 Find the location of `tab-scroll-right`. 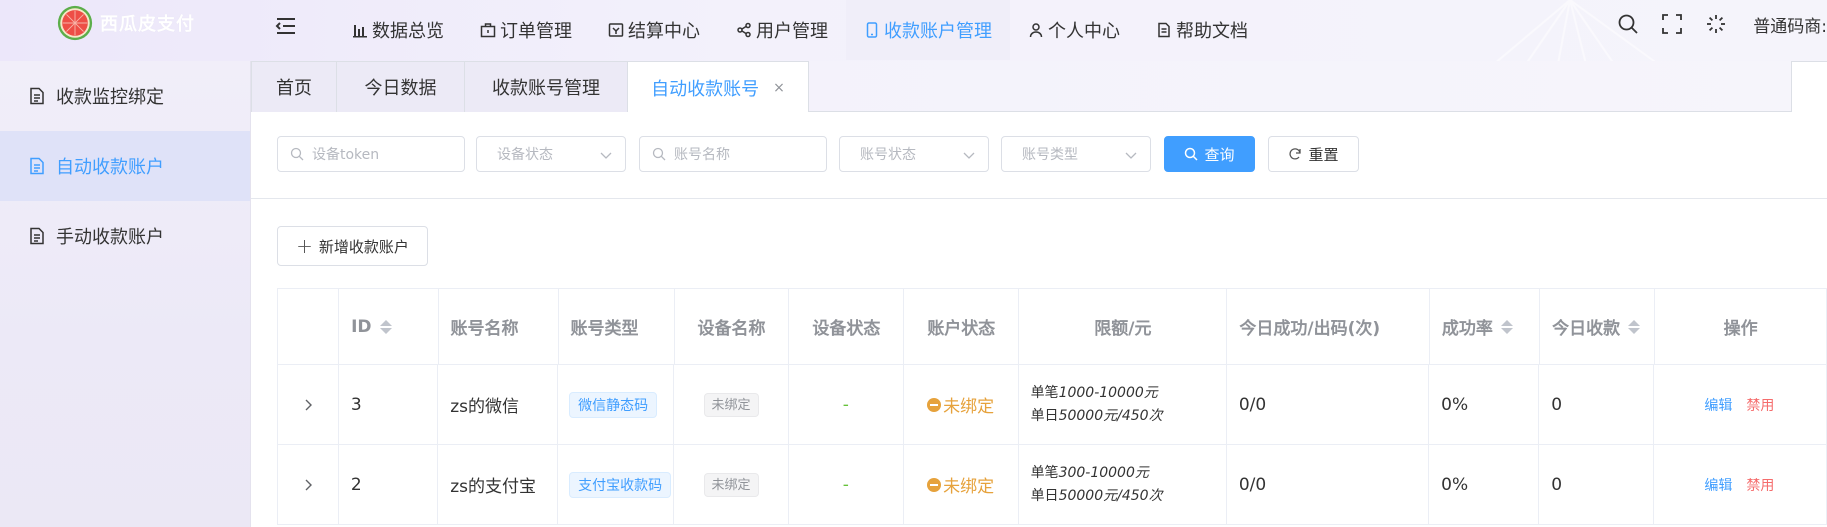

tab-scroll-right is located at coordinates (1809, 86).